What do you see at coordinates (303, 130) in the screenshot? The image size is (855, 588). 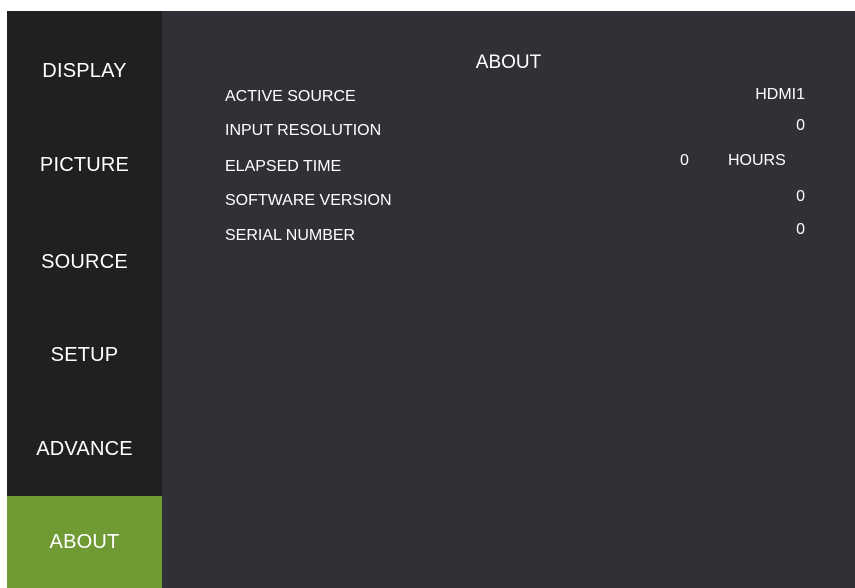 I see `input-resolution-label: INPUT RESOLUTION` at bounding box center [303, 130].